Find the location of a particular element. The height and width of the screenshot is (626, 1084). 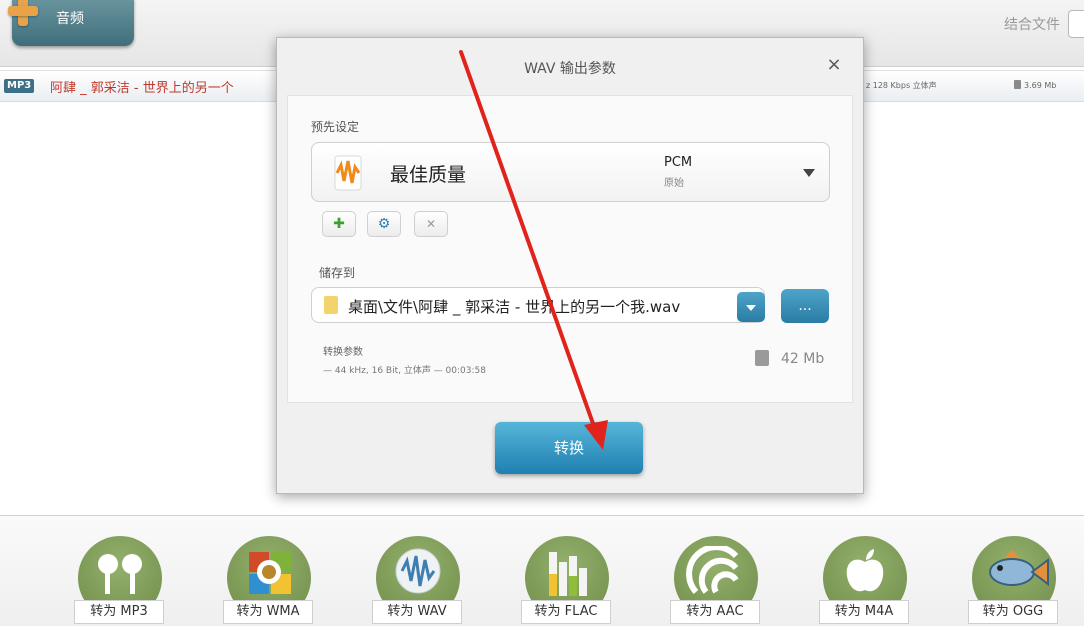

file-size: 3.69 Mb is located at coordinates (1035, 85).